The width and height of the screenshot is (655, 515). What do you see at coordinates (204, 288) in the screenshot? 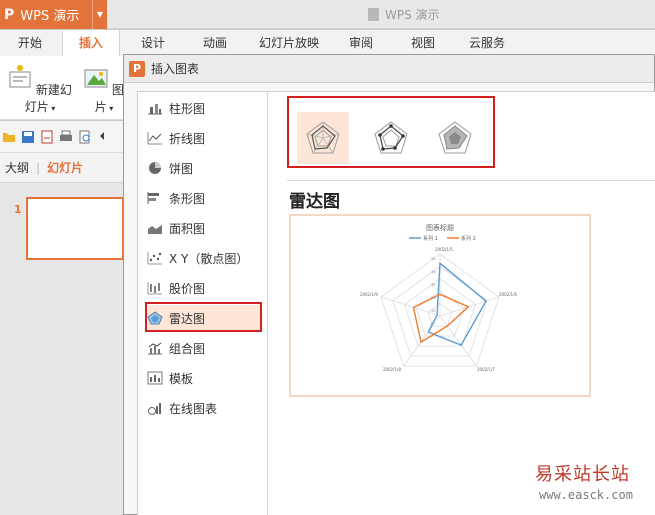
I see `category-stock-chart: 股价图` at bounding box center [204, 288].